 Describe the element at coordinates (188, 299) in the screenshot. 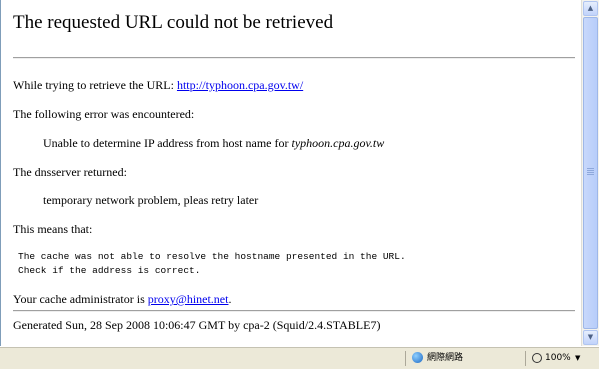

I see `admin-email-link: proxy@hinet.net` at that location.